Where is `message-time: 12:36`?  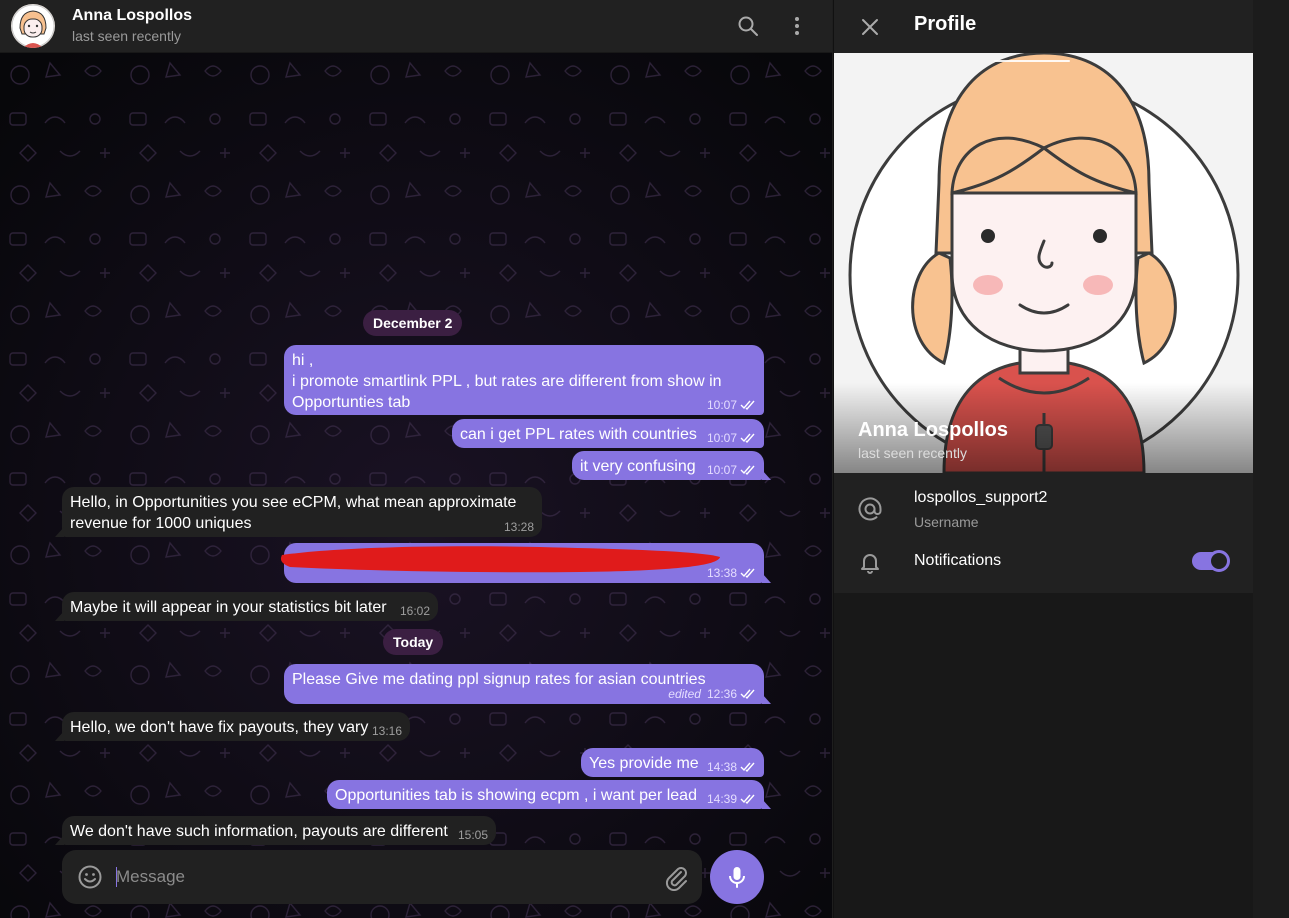 message-time: 12:36 is located at coordinates (721, 694).